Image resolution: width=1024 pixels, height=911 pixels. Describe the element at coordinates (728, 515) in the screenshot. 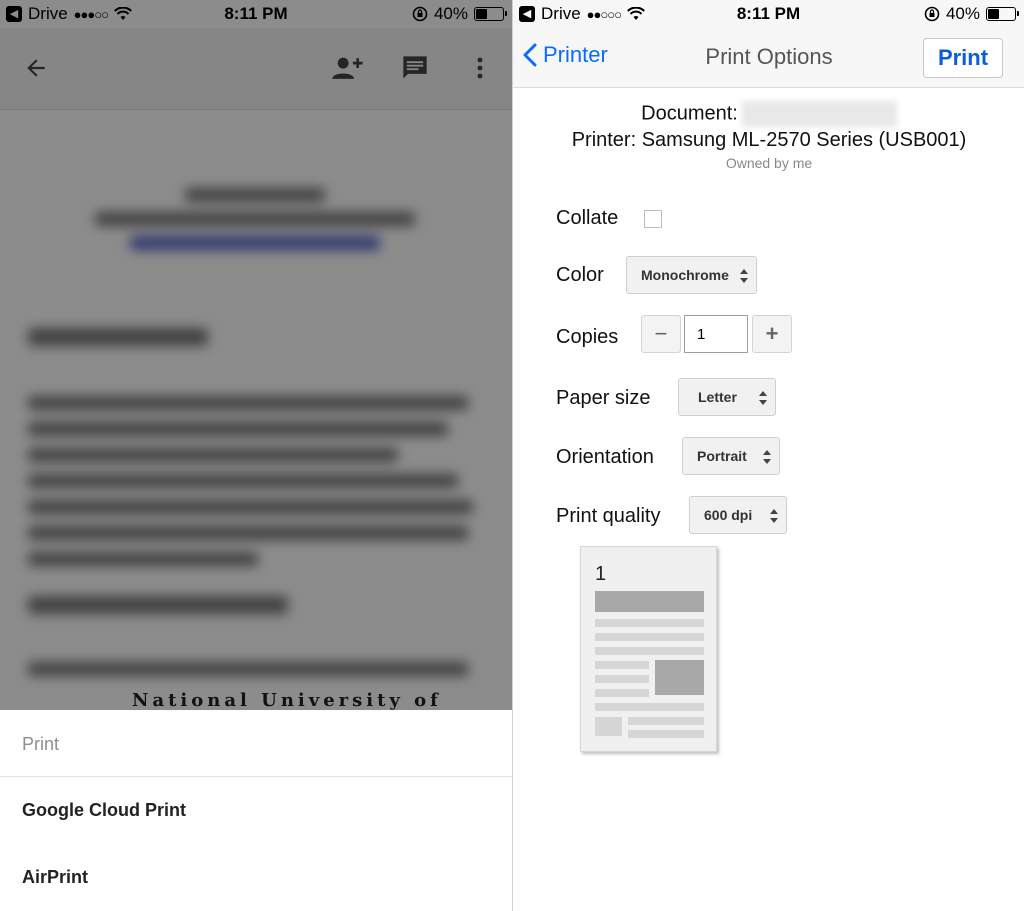

I see `print-quality-value: 600 dpi` at that location.